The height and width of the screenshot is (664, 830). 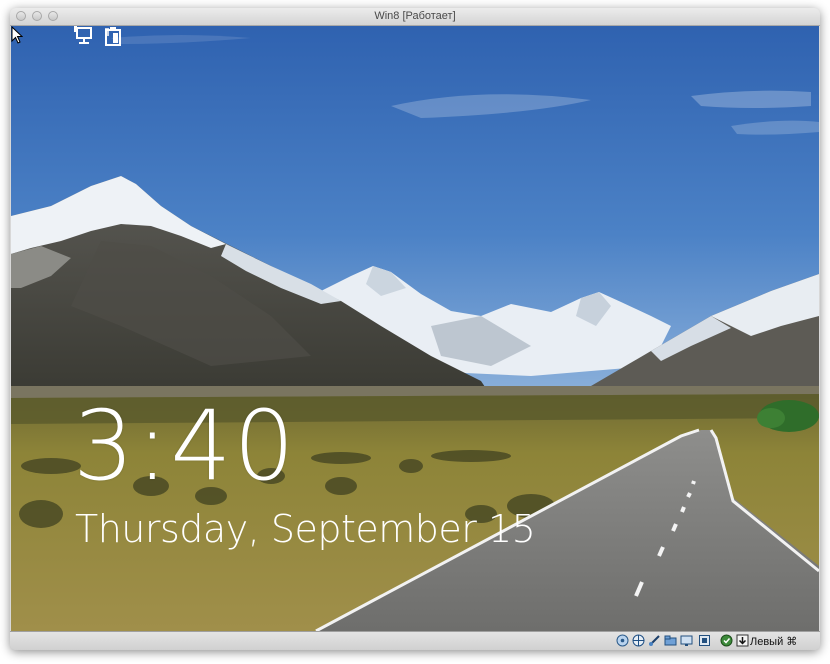 I want to click on shared-folders-icon, so click(x=670, y=640).